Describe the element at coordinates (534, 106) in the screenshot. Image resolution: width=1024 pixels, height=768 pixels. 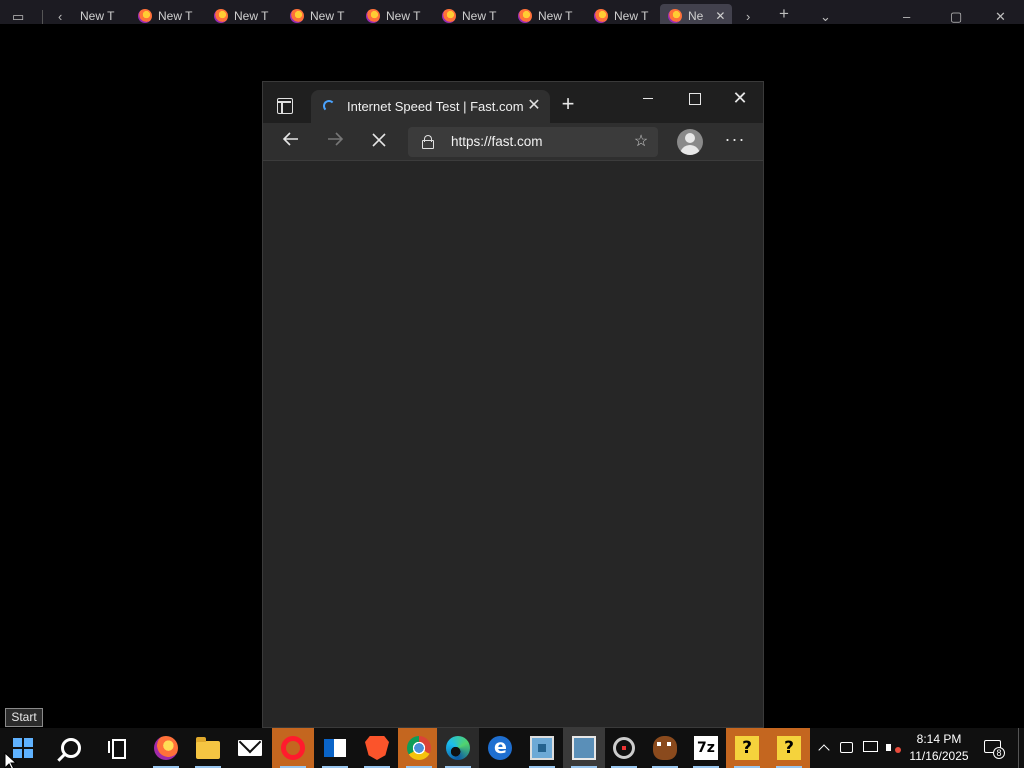
I see `close-tab-icon: ✕` at that location.